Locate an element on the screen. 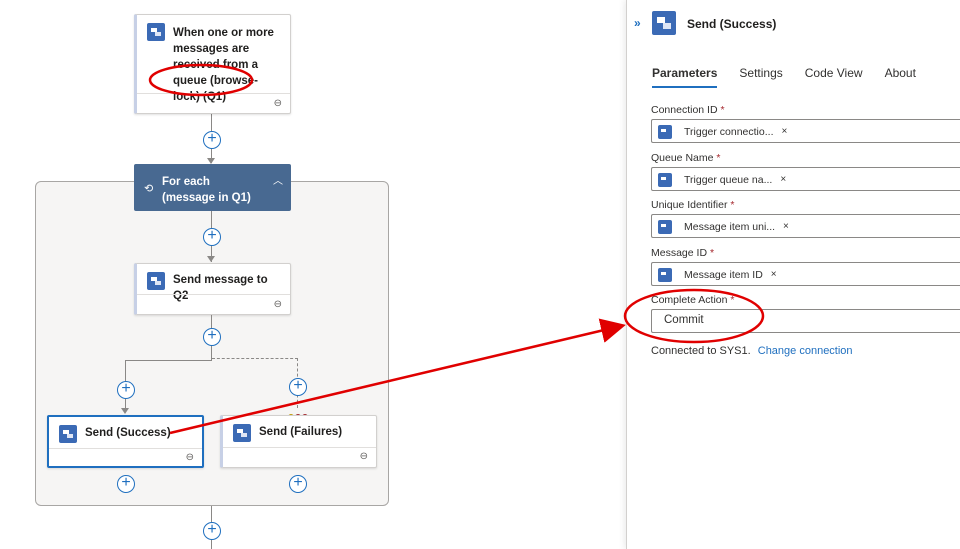 This screenshot has height=549, width=960. foreach-header: ⟲ For each (message in Q1) ︿ is located at coordinates (212, 187).